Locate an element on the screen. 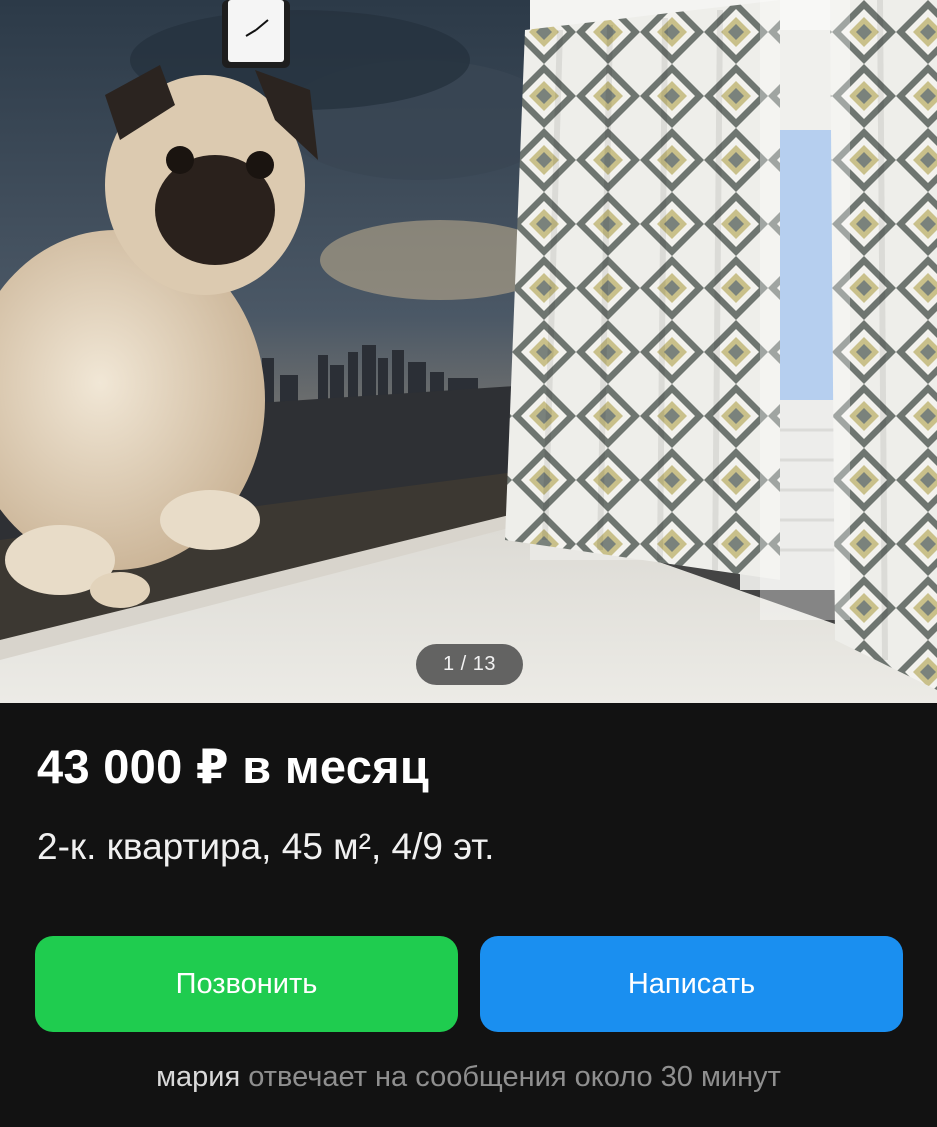 Image resolution: width=937 pixels, height=1127 pixels. seller-response-note: отвечает на сообщения около 30 минут is located at coordinates (514, 1077).